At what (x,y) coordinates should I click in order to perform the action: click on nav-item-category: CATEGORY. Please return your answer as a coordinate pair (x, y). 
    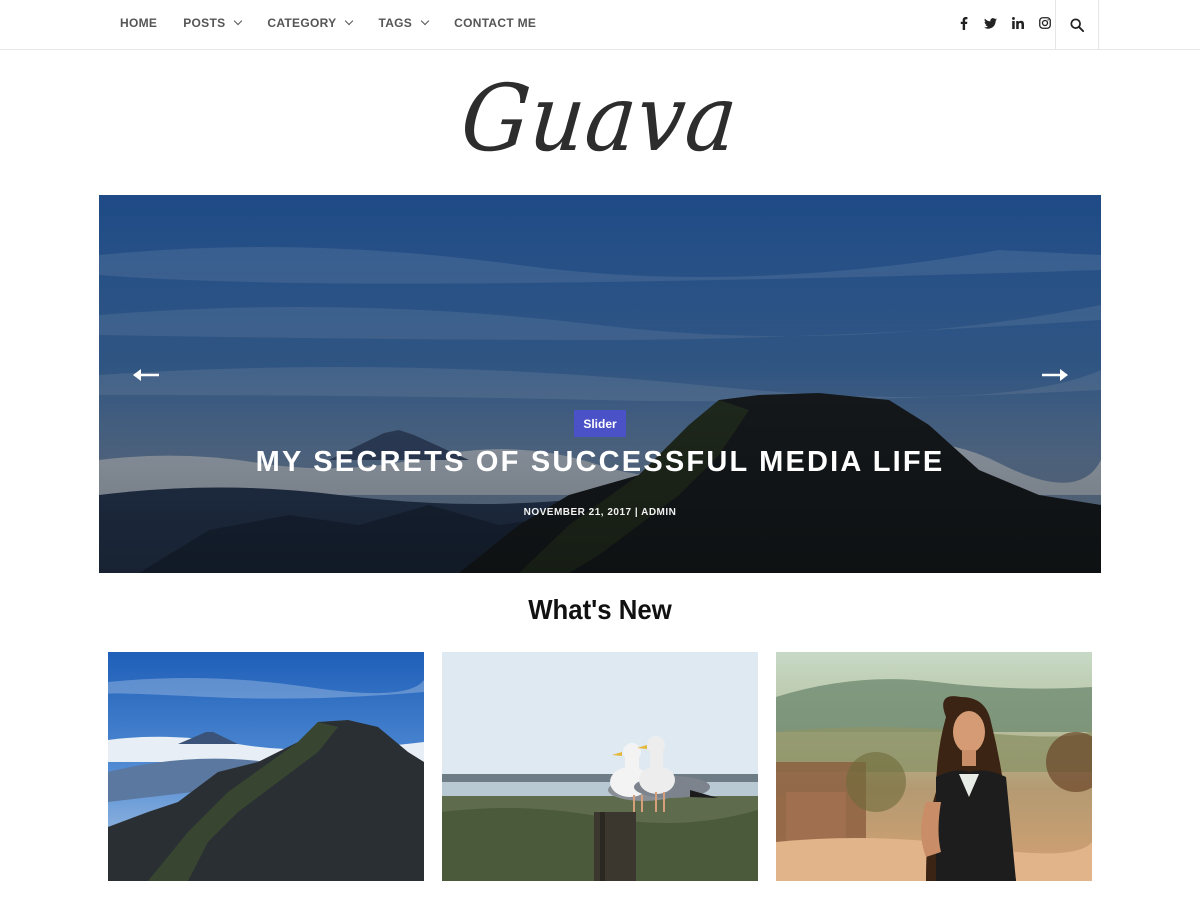
    Looking at the image, I should click on (310, 23).